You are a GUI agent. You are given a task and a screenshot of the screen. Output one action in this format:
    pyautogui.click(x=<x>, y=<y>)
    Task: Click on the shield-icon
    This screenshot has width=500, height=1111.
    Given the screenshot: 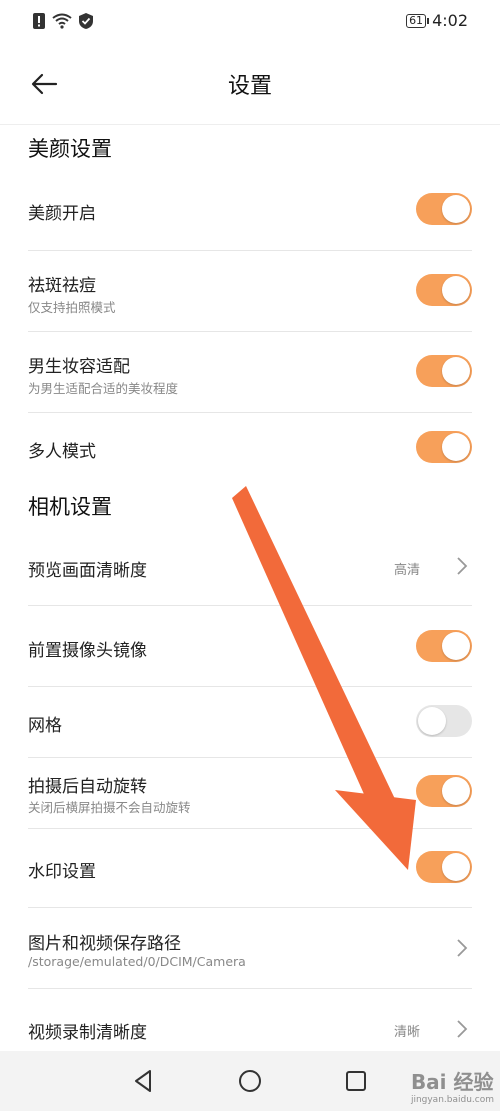 What is the action you would take?
    pyautogui.click(x=86, y=21)
    